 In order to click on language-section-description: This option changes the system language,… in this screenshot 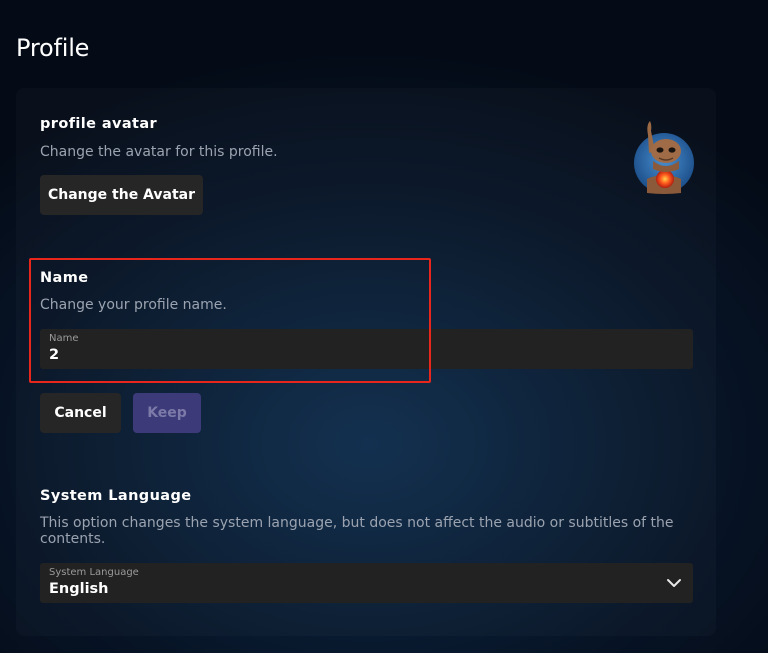, I will do `click(357, 531)`.